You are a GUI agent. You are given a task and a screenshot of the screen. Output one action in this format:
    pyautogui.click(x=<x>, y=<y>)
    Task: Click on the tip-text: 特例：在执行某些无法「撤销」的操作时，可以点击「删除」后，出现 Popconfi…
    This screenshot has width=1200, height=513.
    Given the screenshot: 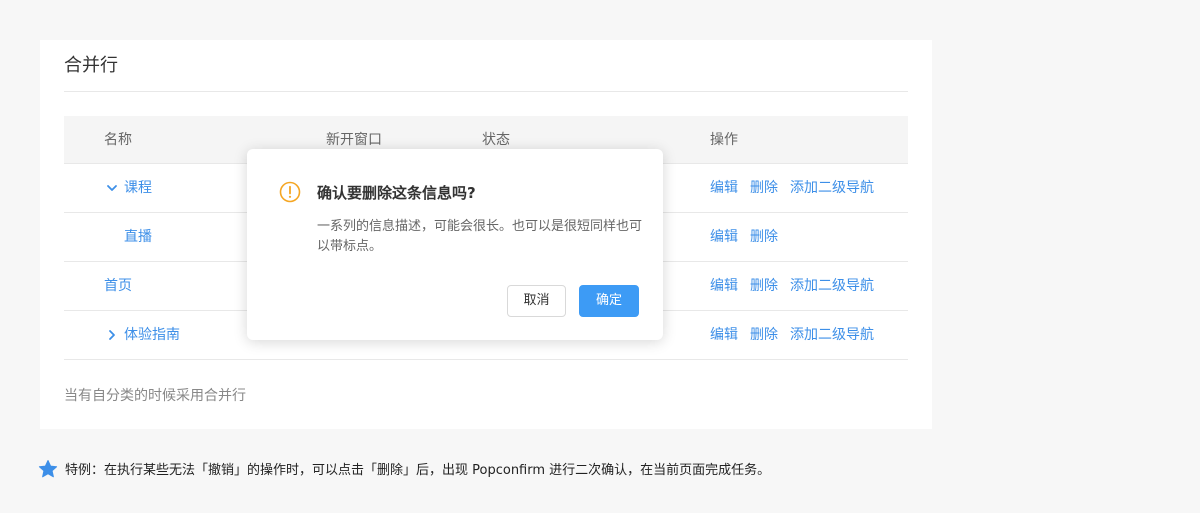 What is the action you would take?
    pyautogui.click(x=418, y=470)
    